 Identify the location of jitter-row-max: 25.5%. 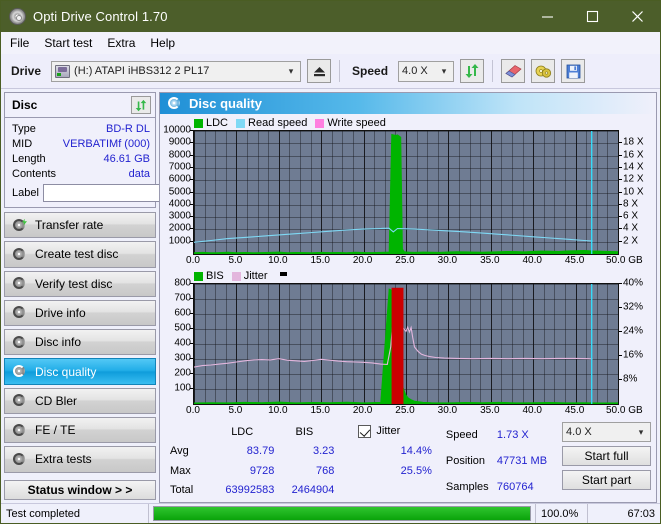
(395, 471).